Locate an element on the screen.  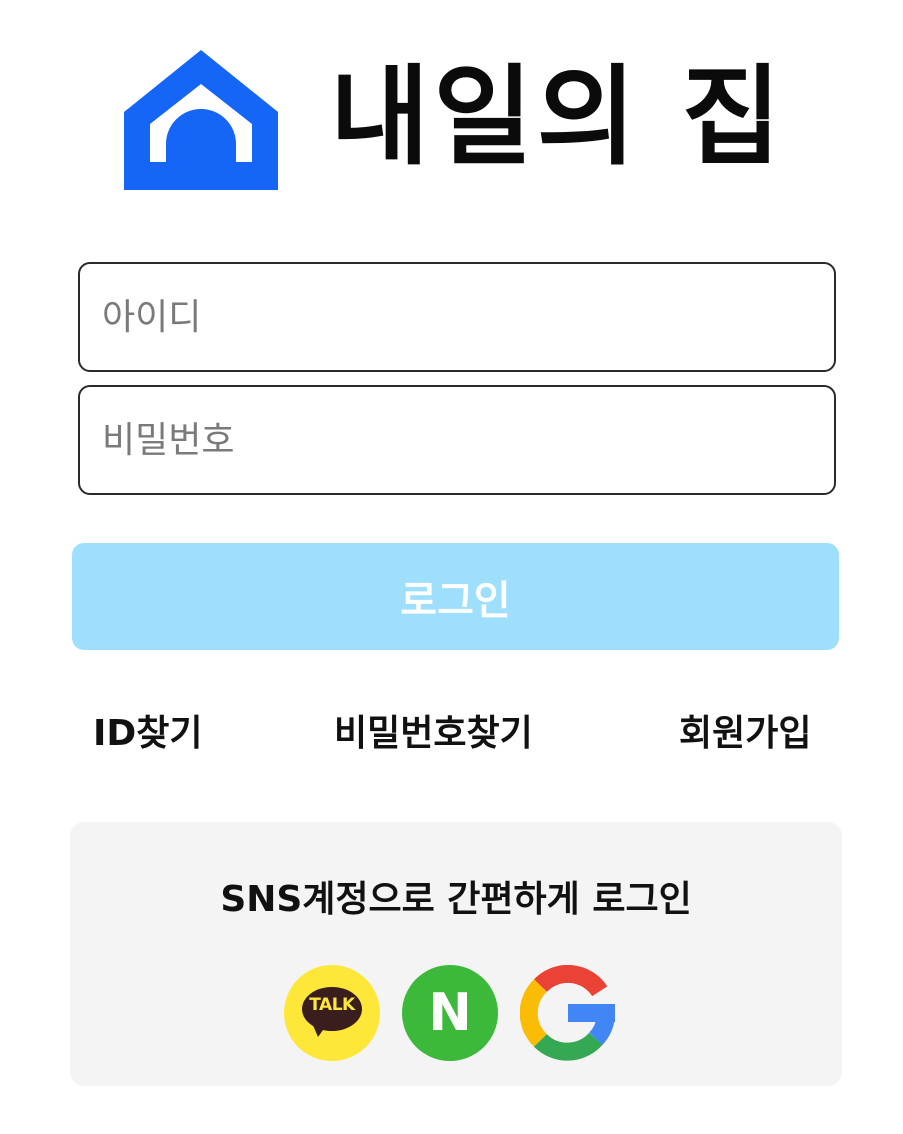
kakao-login-button: TALK is located at coordinates (332, 1013).